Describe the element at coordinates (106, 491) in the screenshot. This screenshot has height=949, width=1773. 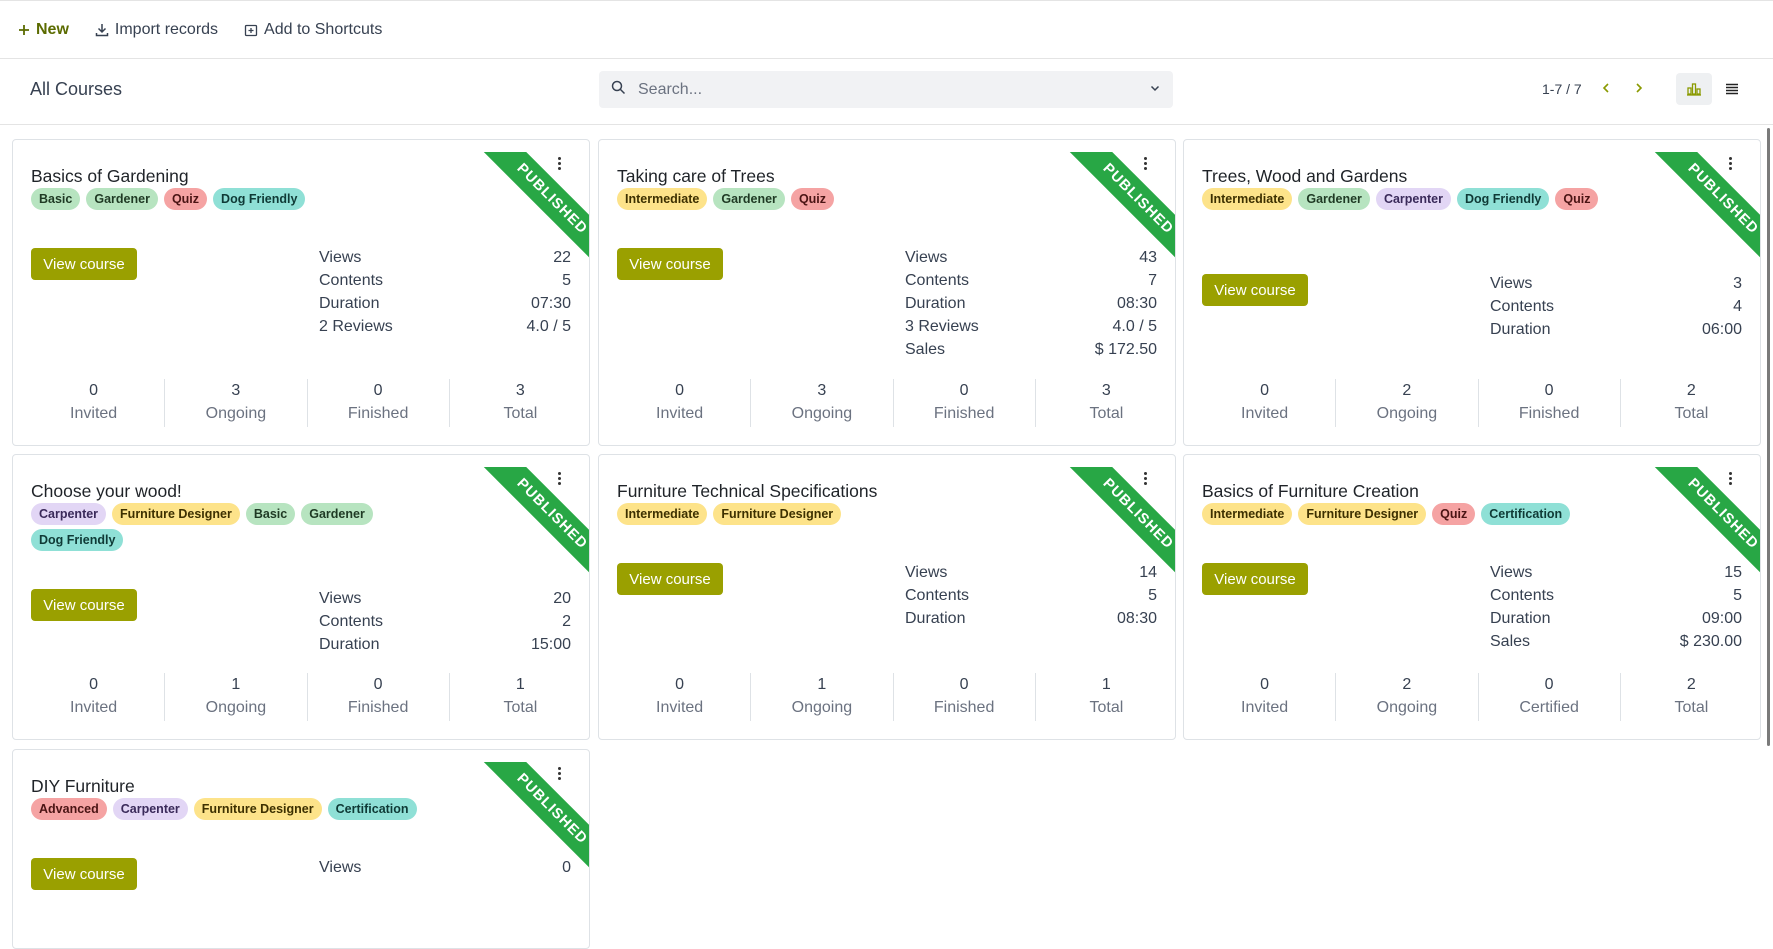
I see `course-title: Choose your wood!` at that location.